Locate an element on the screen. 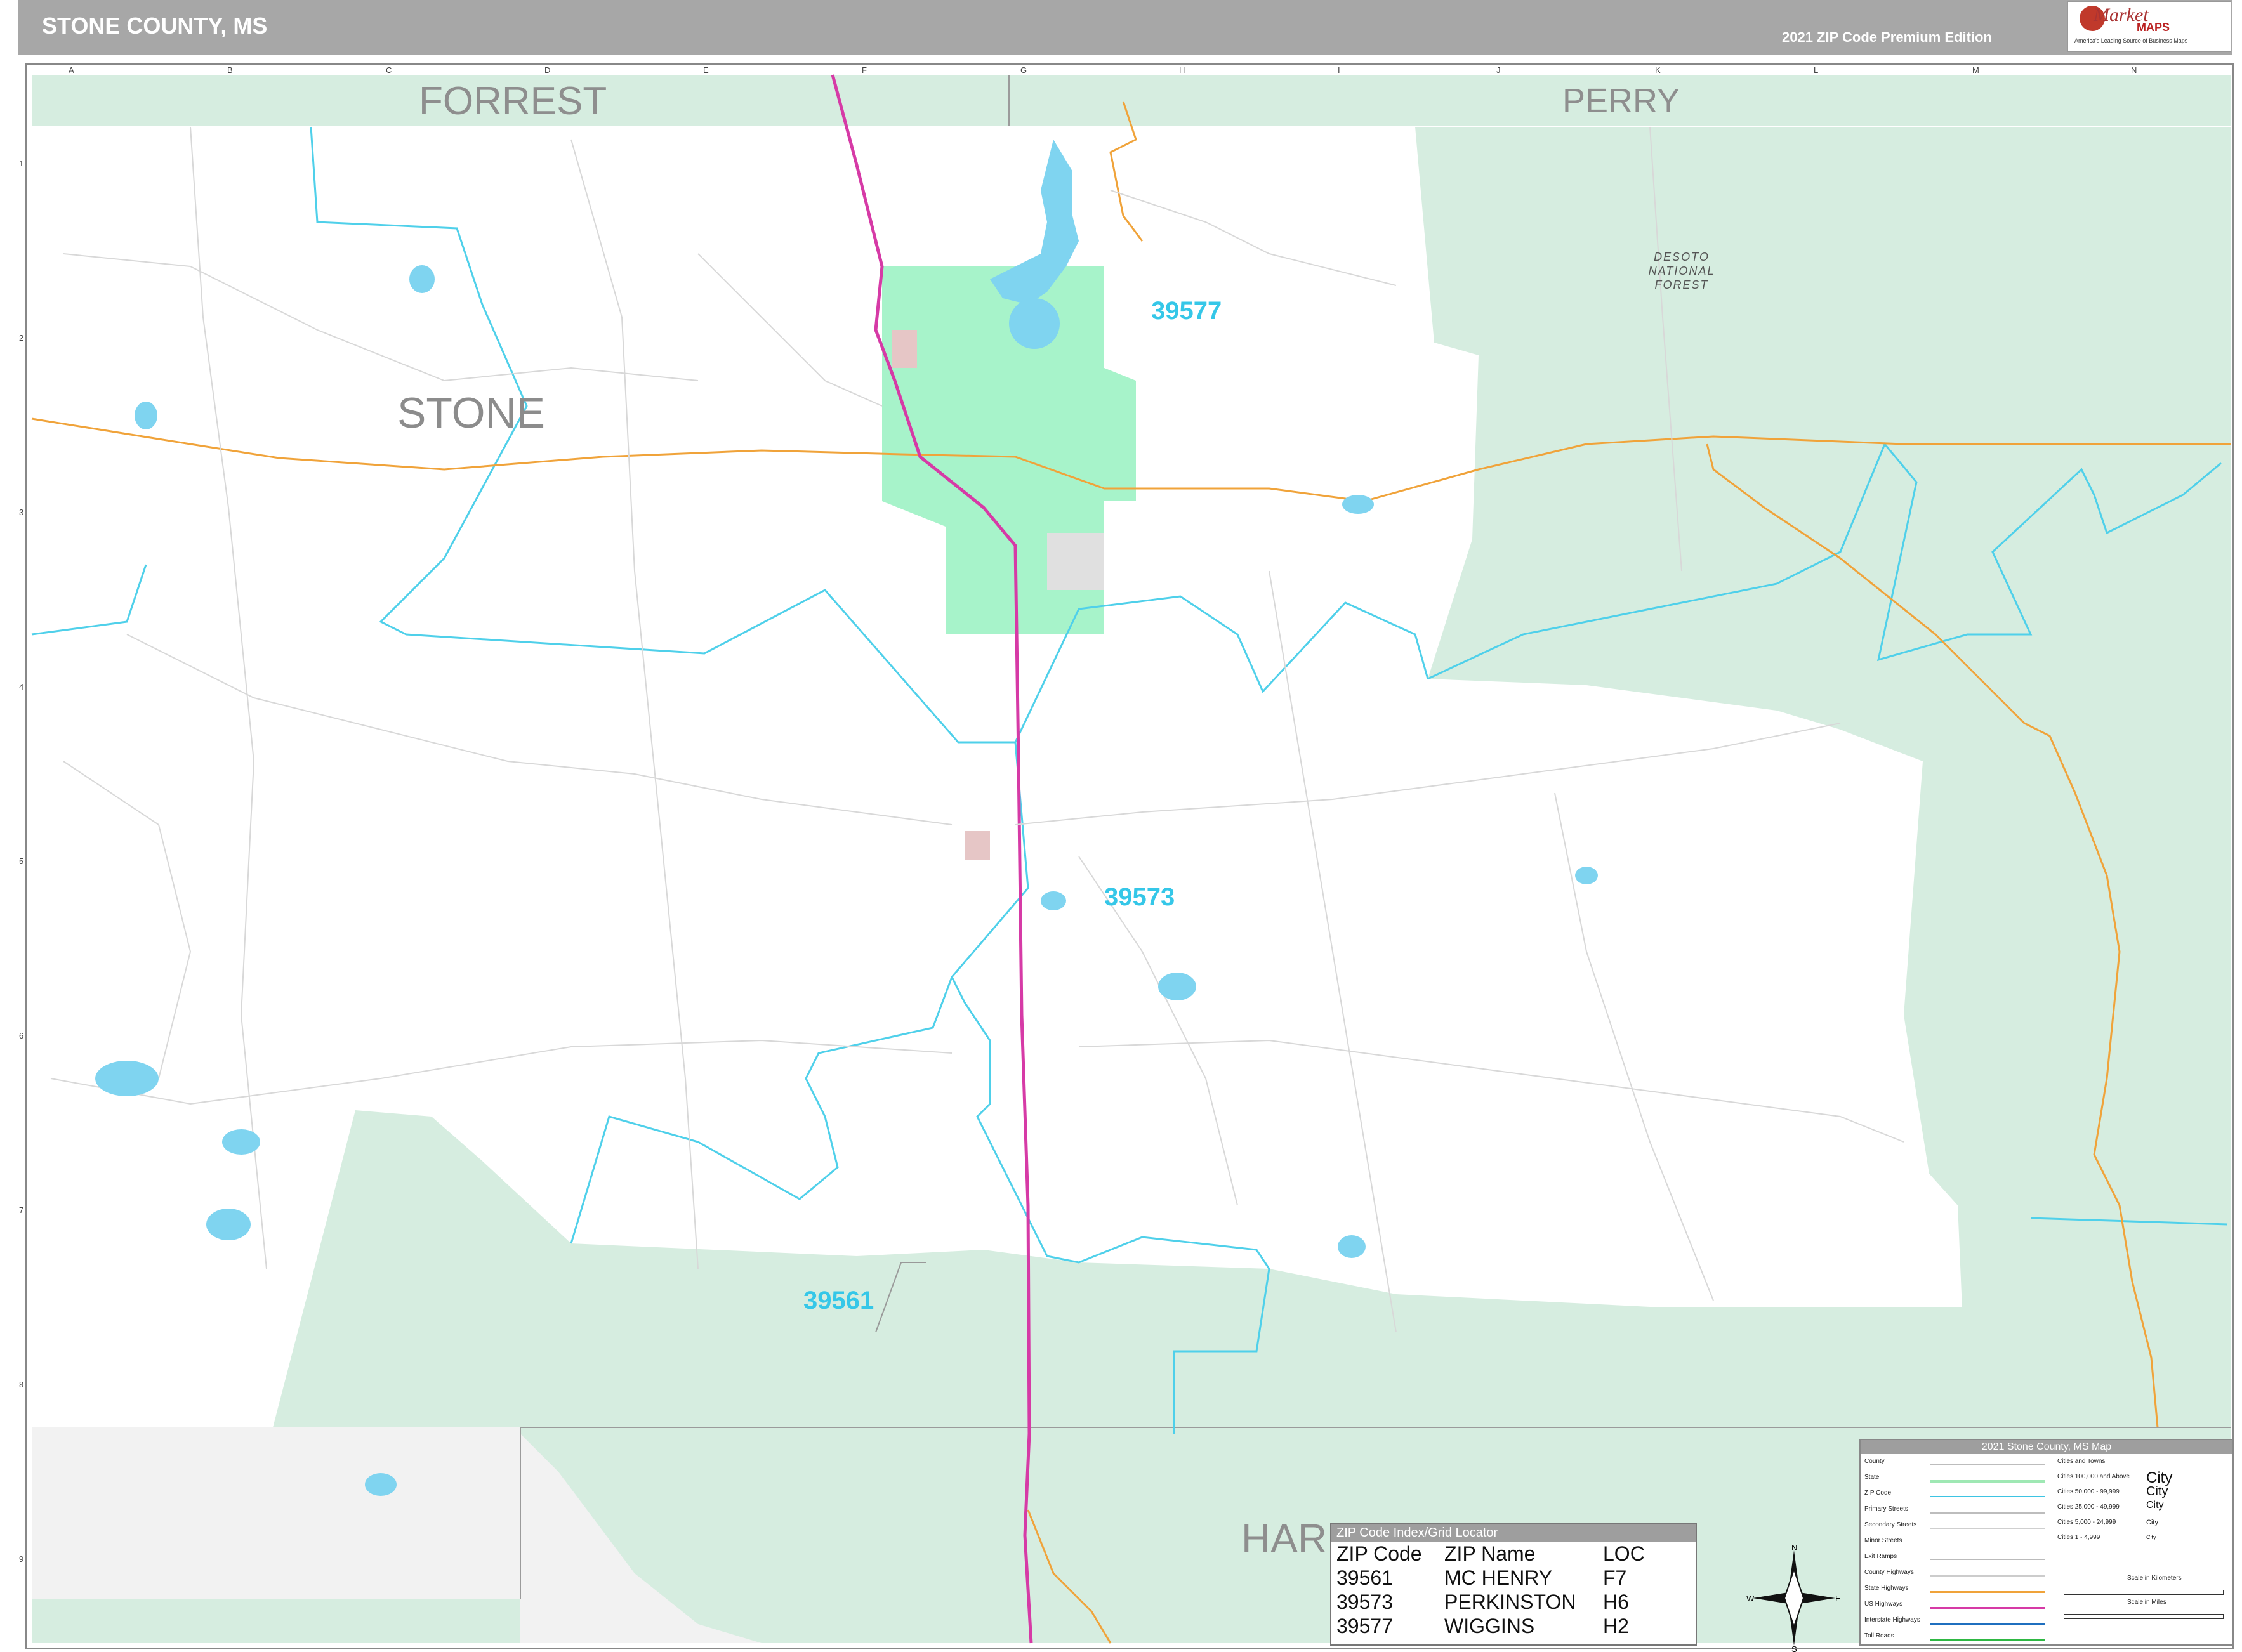  county-label-harrison: HAR is located at coordinates (1284, 1538).